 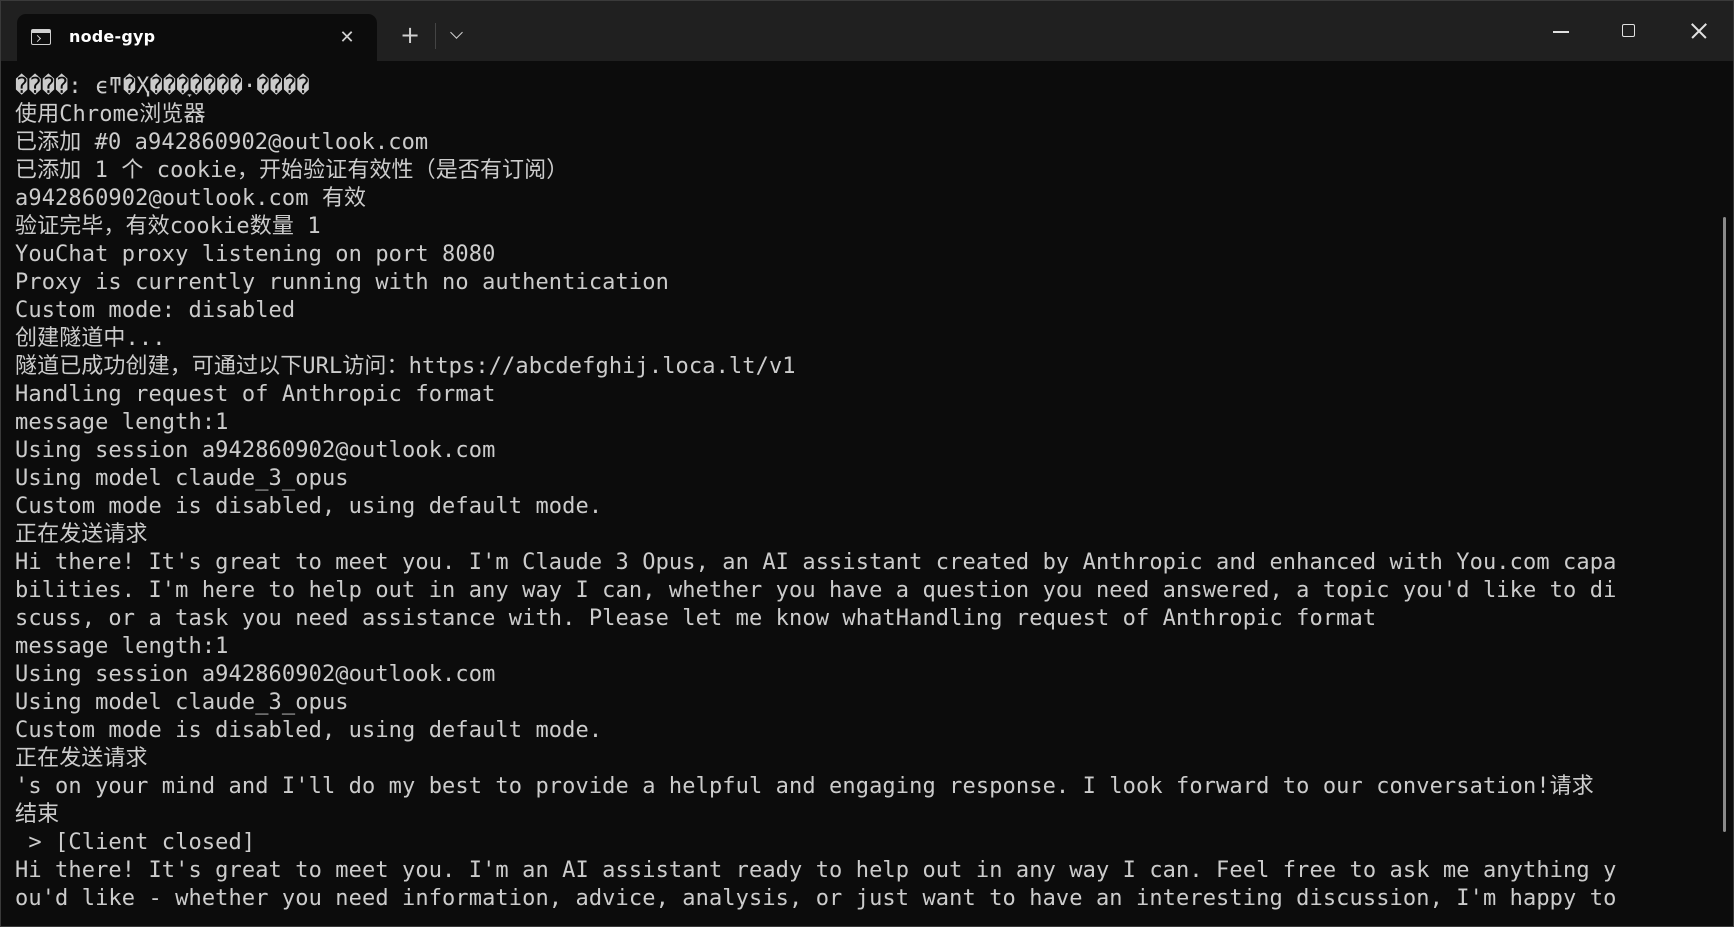 I want to click on terminal-line: a942860902@outlook.com 有效, so click(x=191, y=198).